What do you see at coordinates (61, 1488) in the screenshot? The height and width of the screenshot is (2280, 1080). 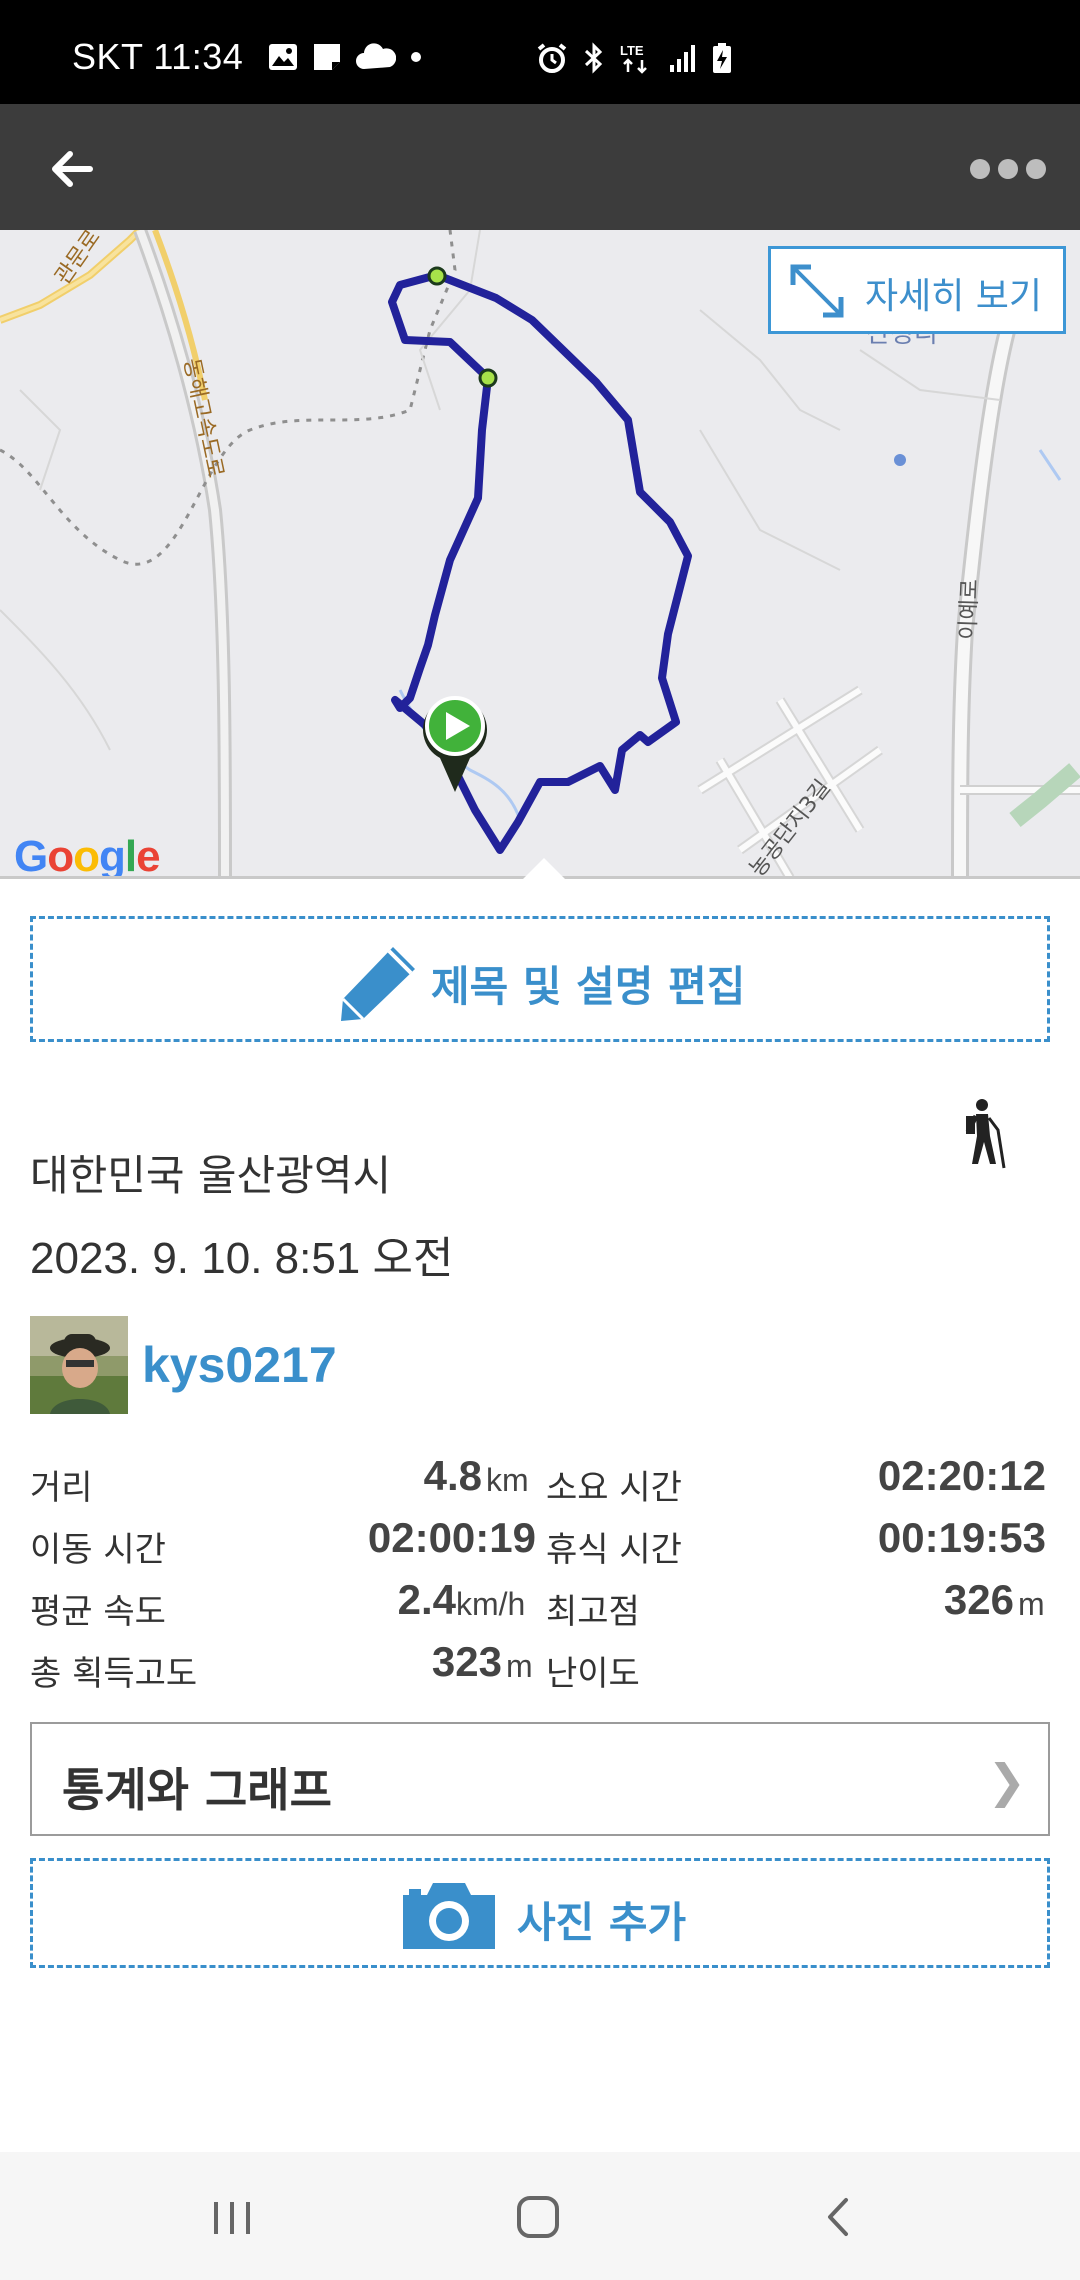 I see `stat-distance-label: 거리` at bounding box center [61, 1488].